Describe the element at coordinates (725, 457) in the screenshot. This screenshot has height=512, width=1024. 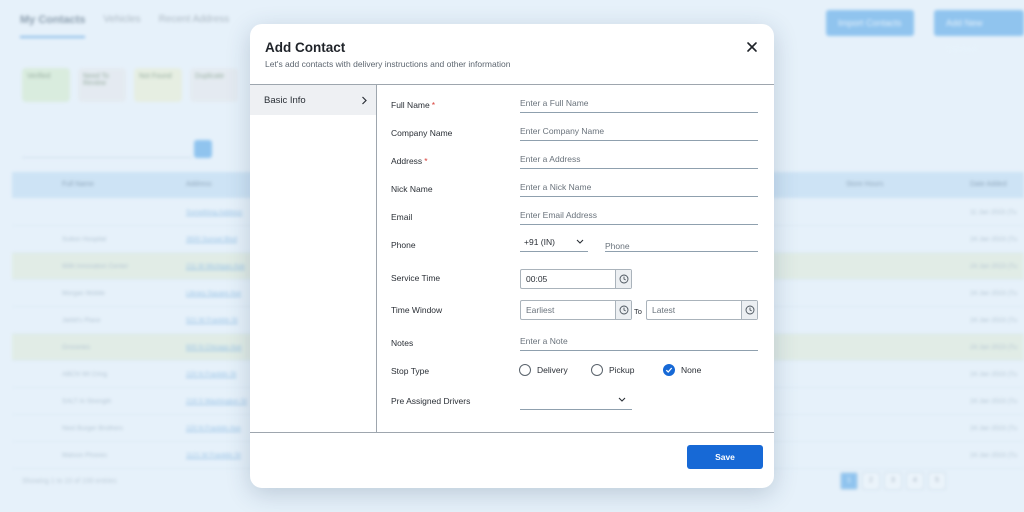
I see `save-button: Save` at that location.